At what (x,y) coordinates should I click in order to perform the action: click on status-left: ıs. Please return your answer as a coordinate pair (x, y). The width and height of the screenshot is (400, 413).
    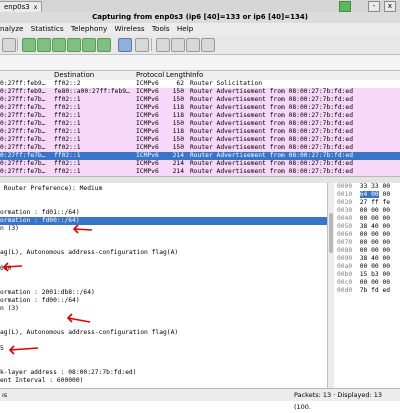
    Looking at the image, I should click on (5, 395).